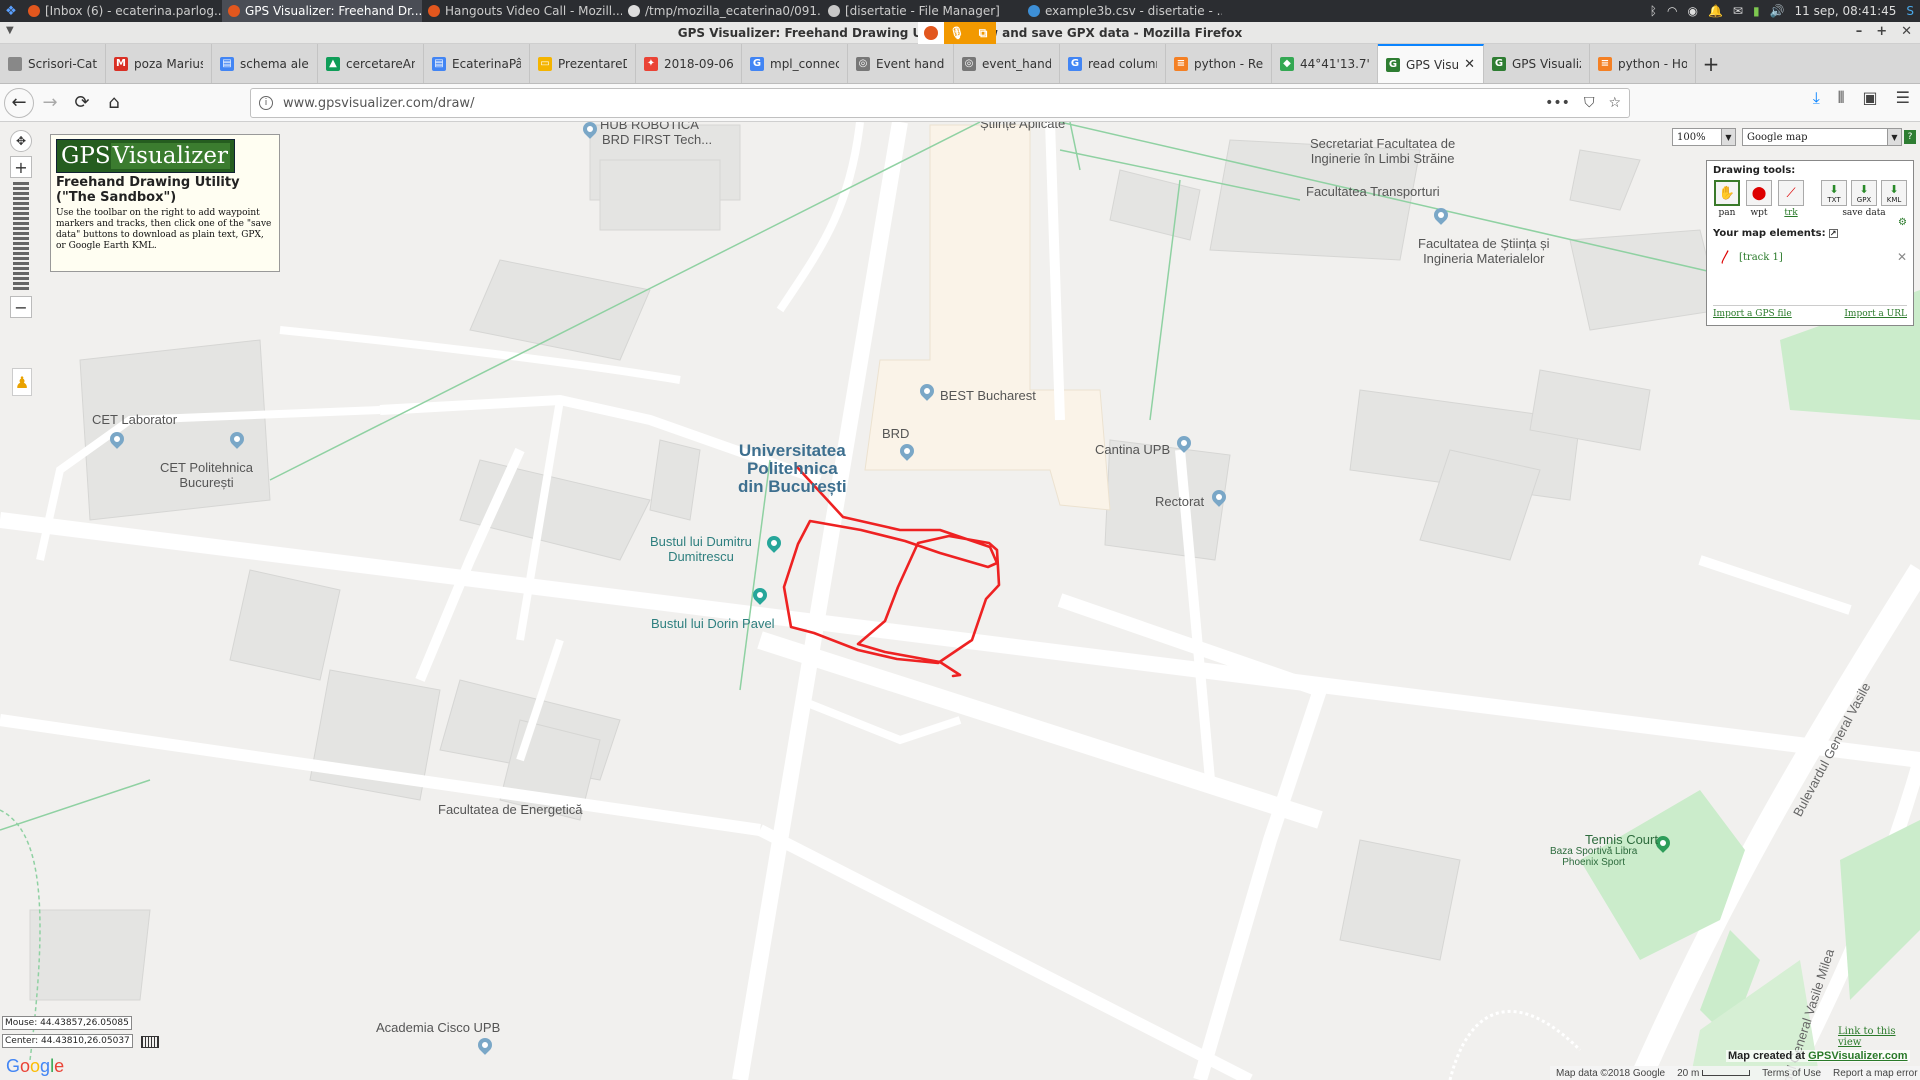 The height and width of the screenshot is (1080, 1920). What do you see at coordinates (159, 63) in the screenshot?
I see `browser-tab: Mpoza Marius` at bounding box center [159, 63].